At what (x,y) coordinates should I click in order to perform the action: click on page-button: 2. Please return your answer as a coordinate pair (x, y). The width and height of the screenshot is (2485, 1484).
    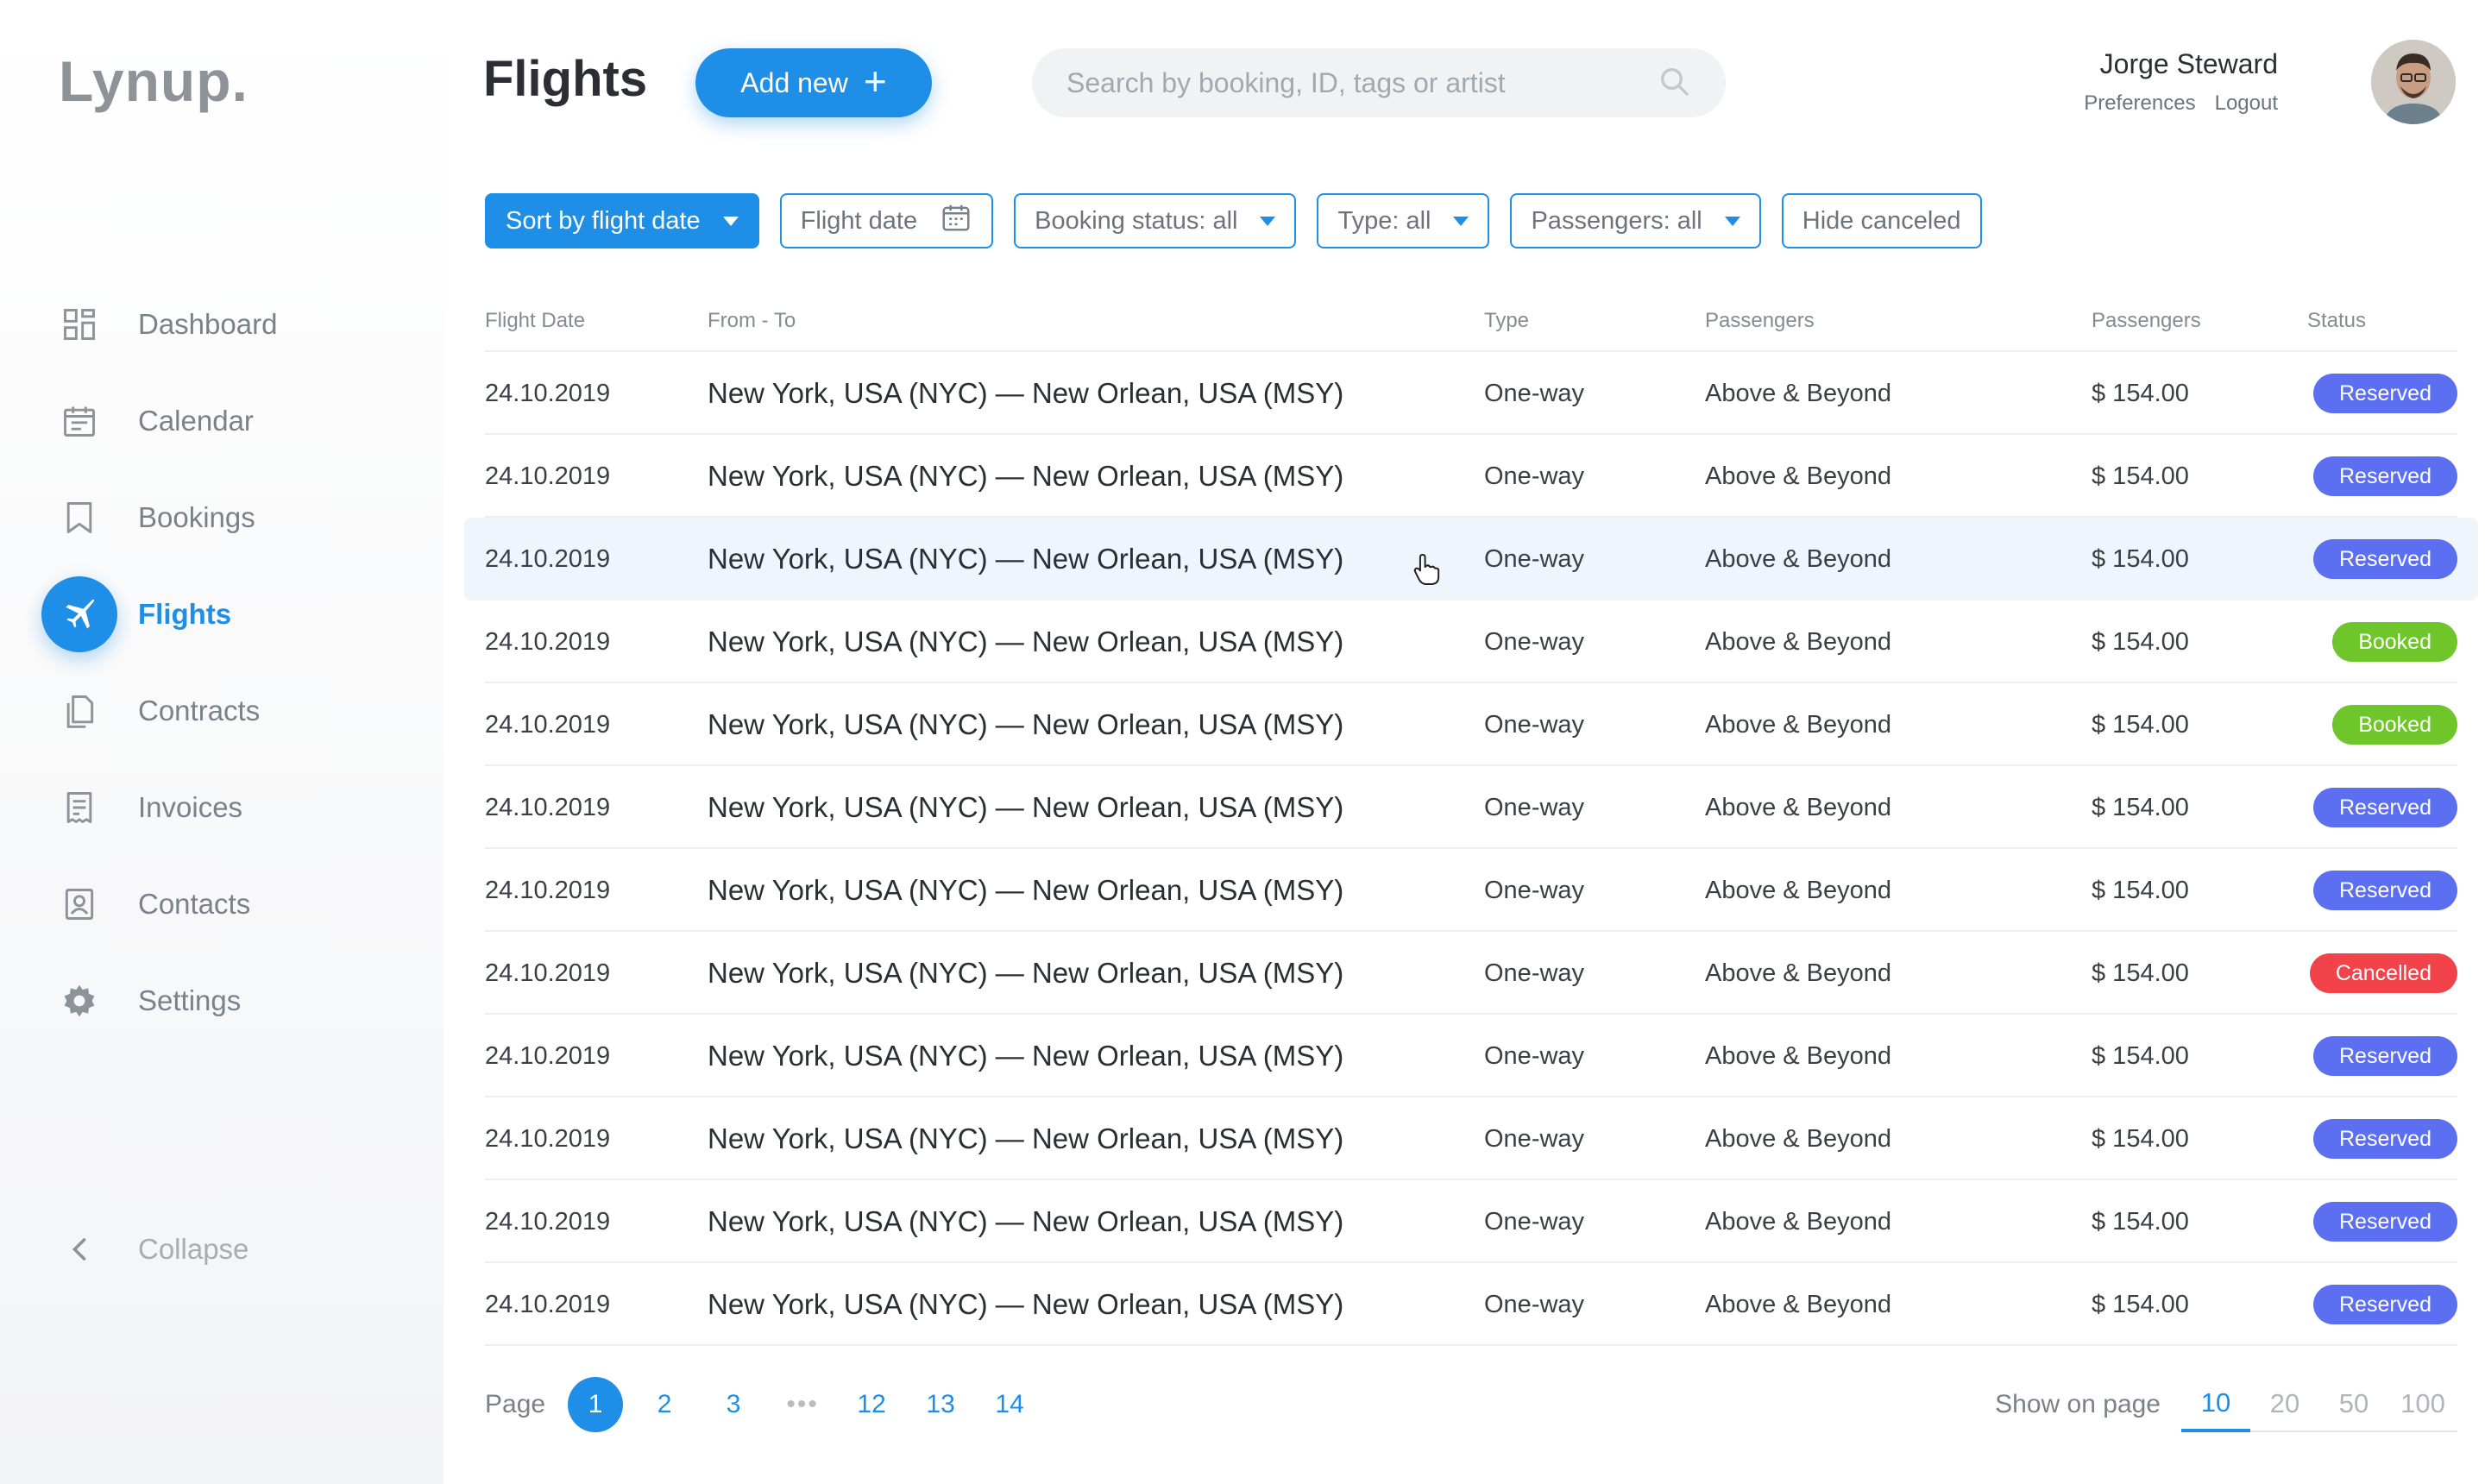
    Looking at the image, I should click on (664, 1404).